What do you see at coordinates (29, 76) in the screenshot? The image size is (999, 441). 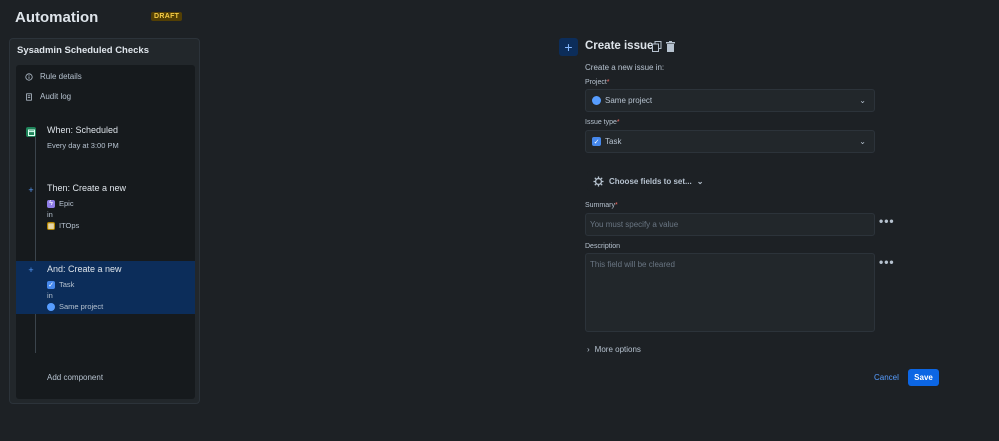 I see `info-icon` at bounding box center [29, 76].